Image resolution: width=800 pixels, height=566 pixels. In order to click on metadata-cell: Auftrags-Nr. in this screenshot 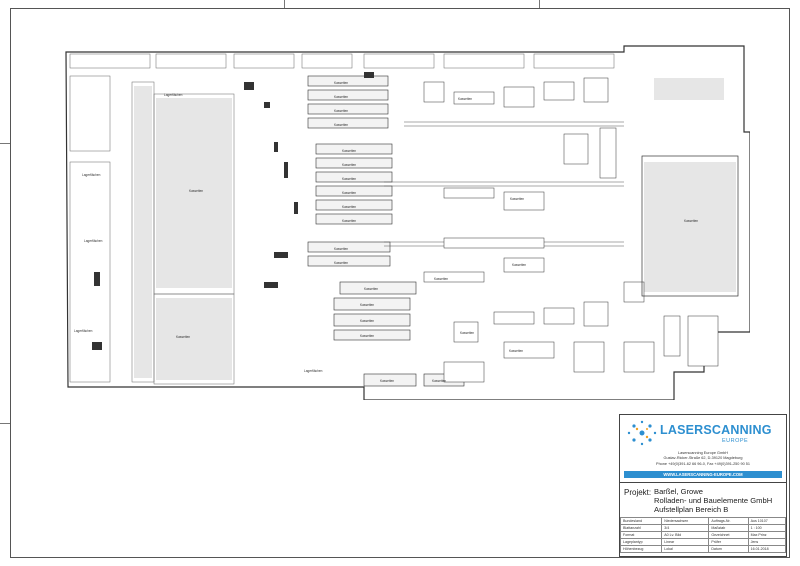, I will do `click(728, 521)`.